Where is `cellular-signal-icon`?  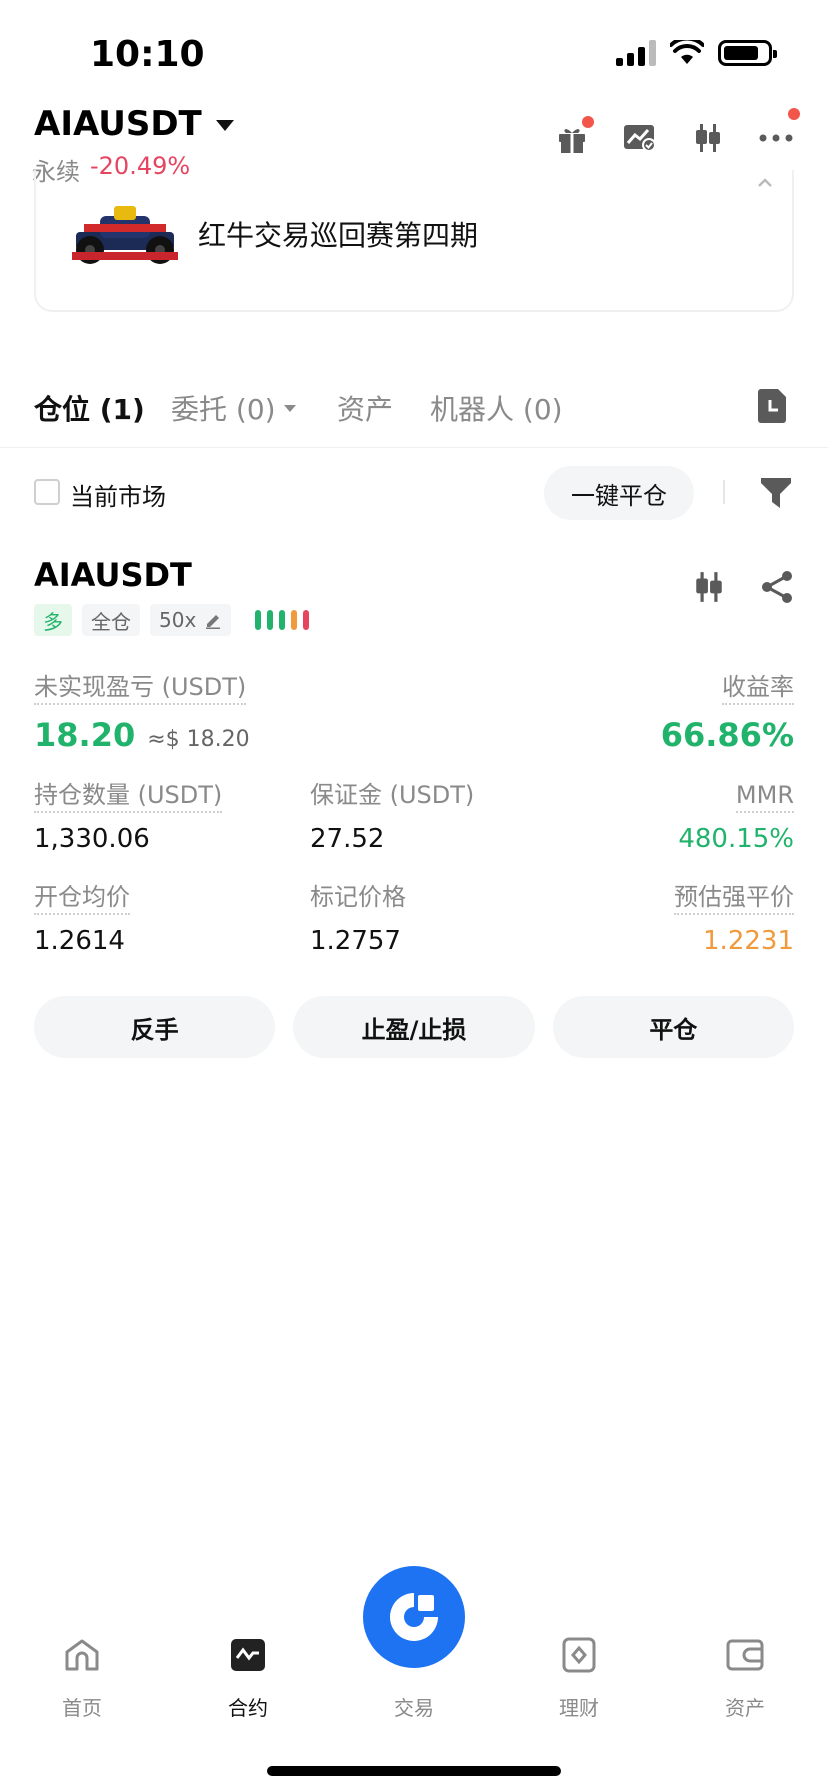
cellular-signal-icon is located at coordinates (636, 53).